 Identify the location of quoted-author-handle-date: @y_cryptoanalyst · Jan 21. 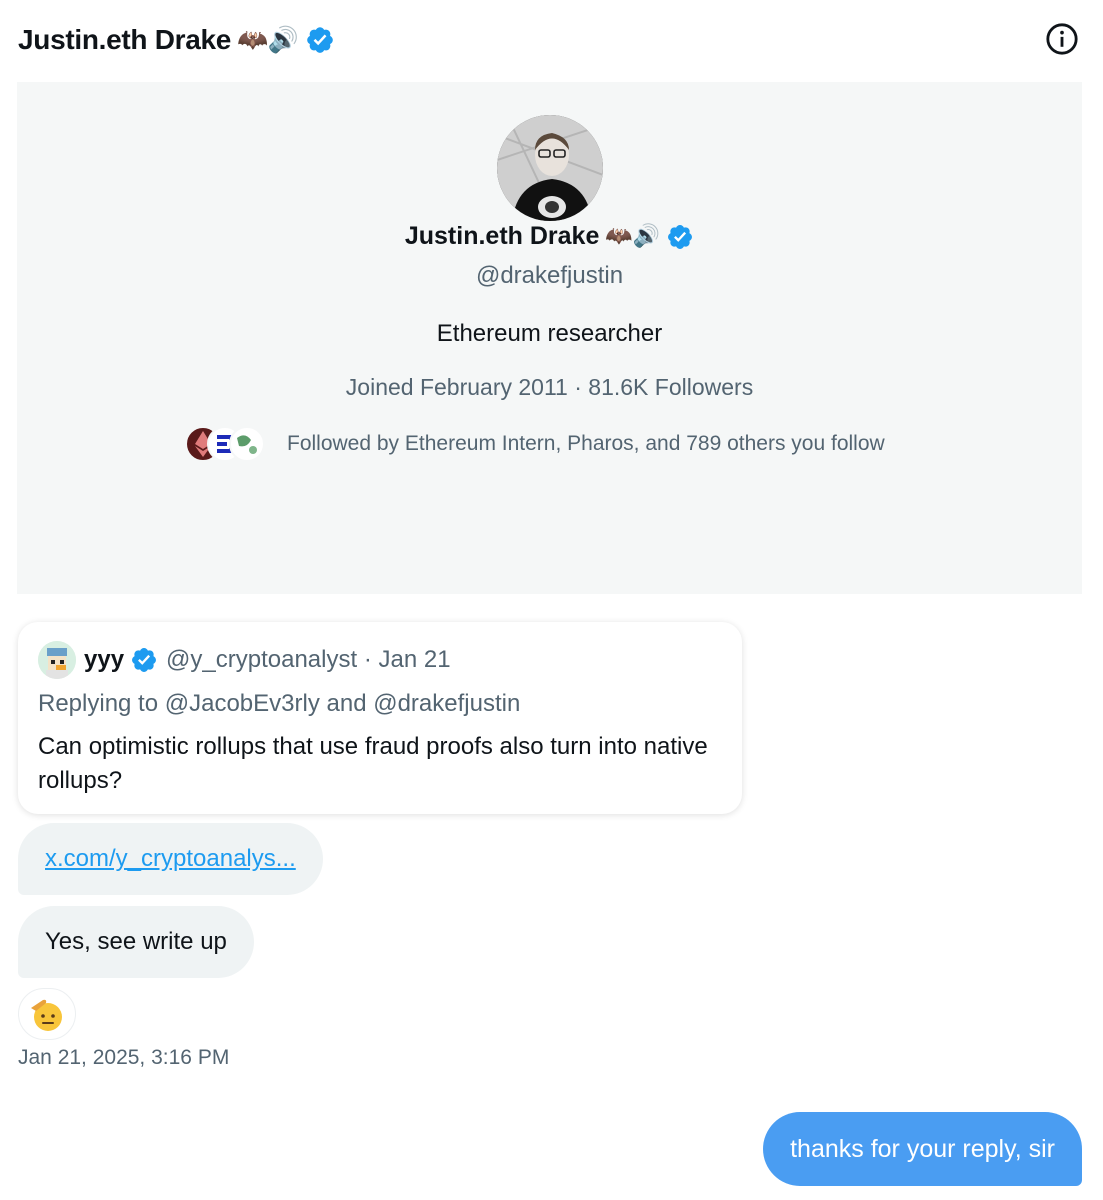
(308, 659).